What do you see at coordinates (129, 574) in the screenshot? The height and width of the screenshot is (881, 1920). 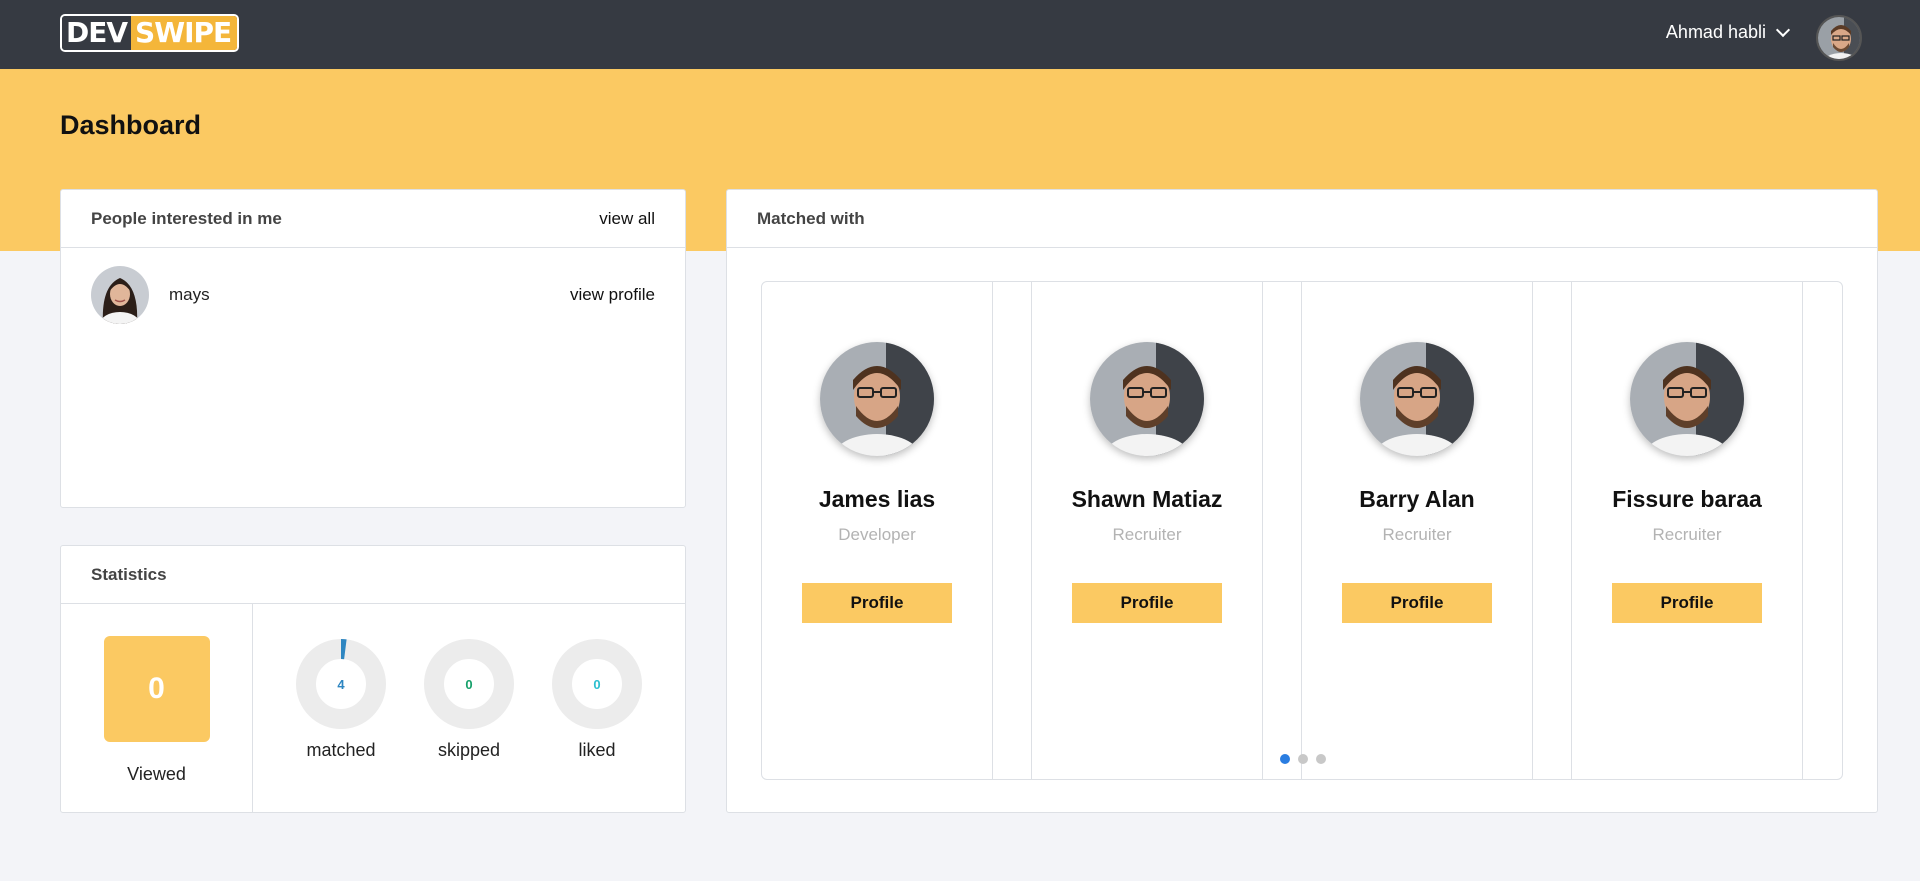 I see `statistics-card-title: Statistics` at bounding box center [129, 574].